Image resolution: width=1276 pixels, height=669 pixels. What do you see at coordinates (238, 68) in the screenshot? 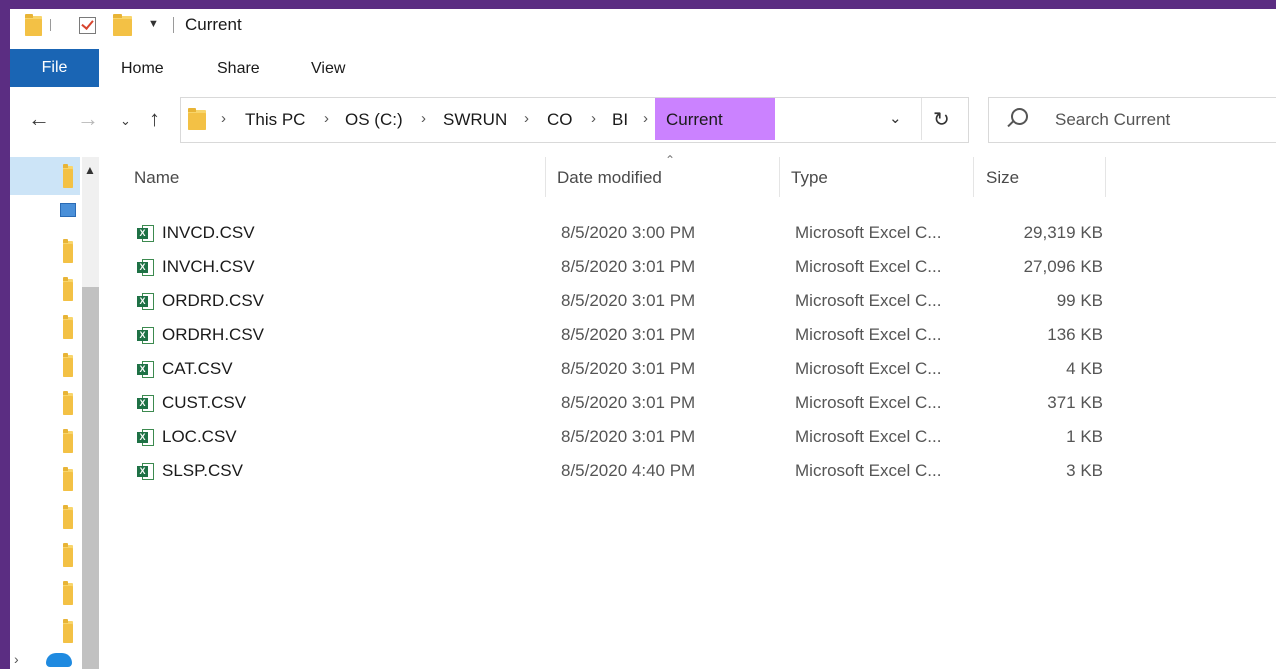
I see `tab-share: Share` at bounding box center [238, 68].